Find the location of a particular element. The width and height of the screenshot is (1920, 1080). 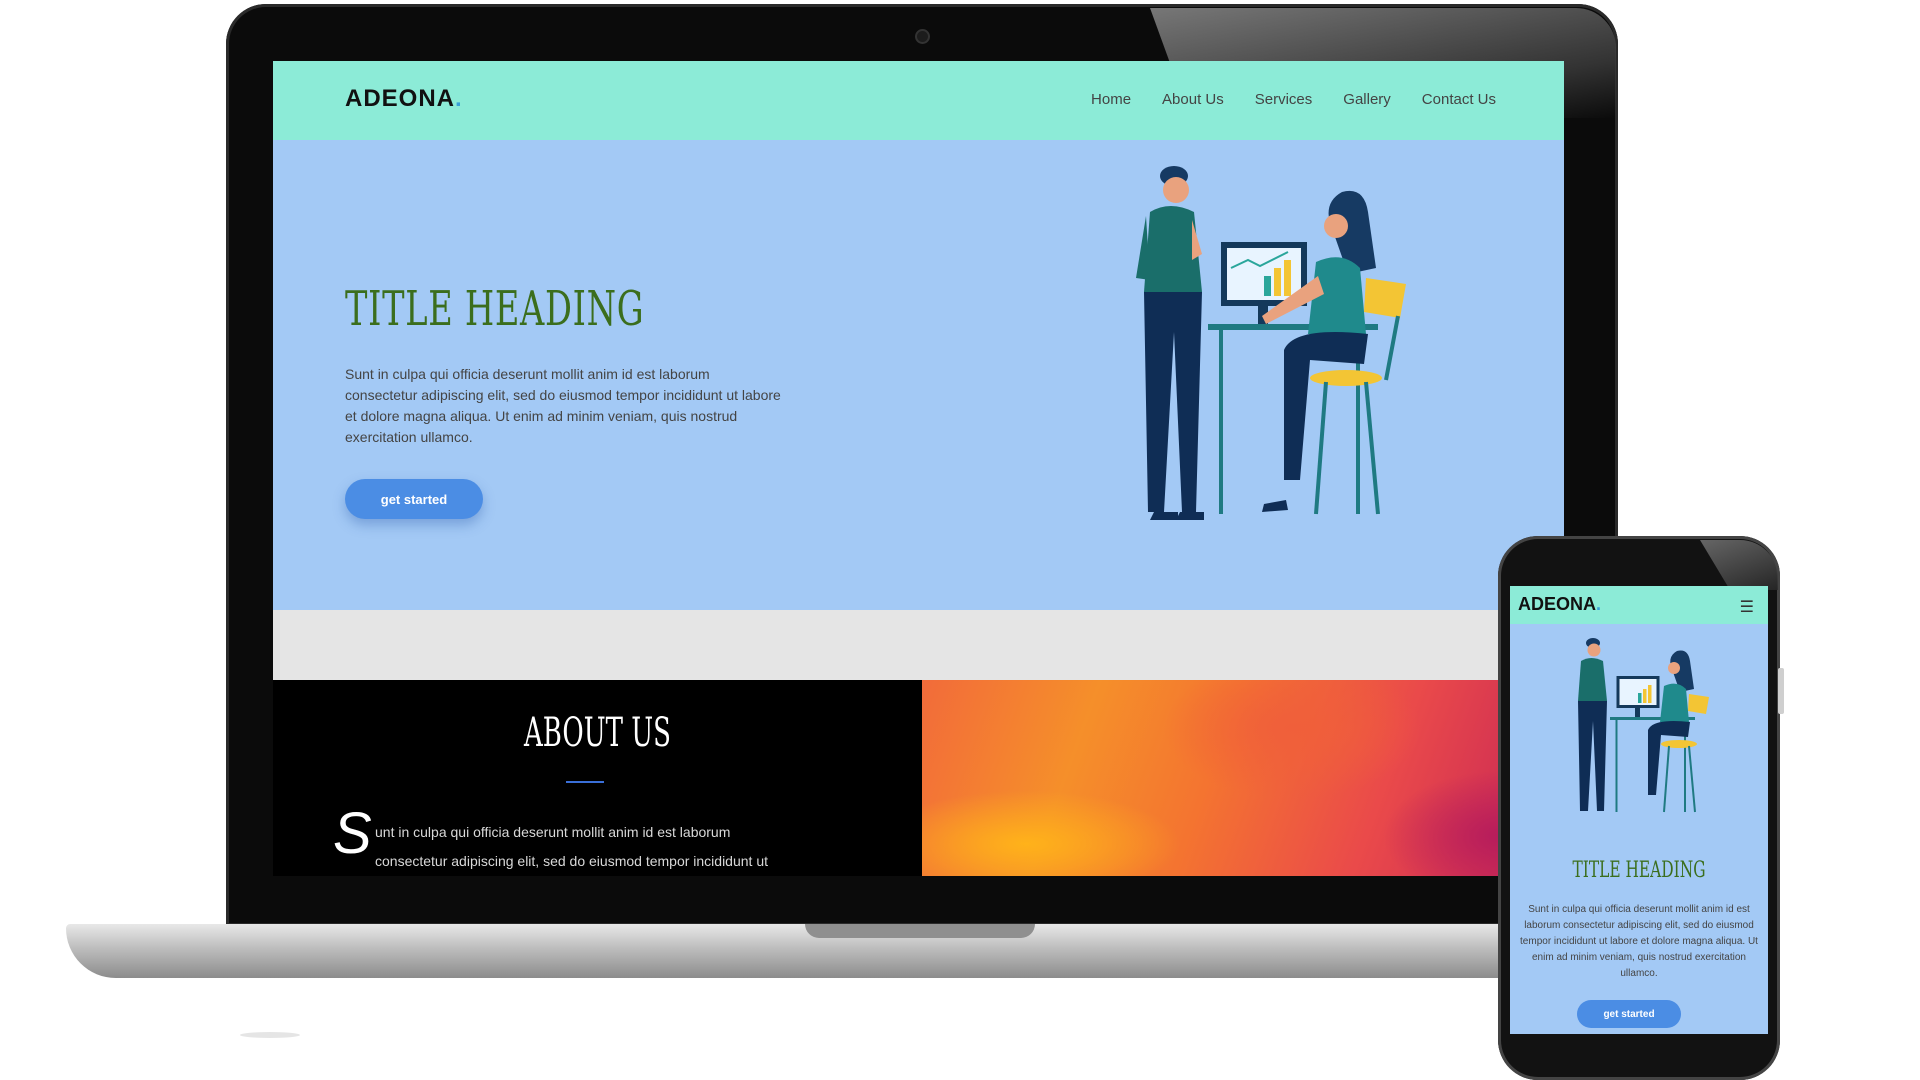

webcam is located at coordinates (922, 36).